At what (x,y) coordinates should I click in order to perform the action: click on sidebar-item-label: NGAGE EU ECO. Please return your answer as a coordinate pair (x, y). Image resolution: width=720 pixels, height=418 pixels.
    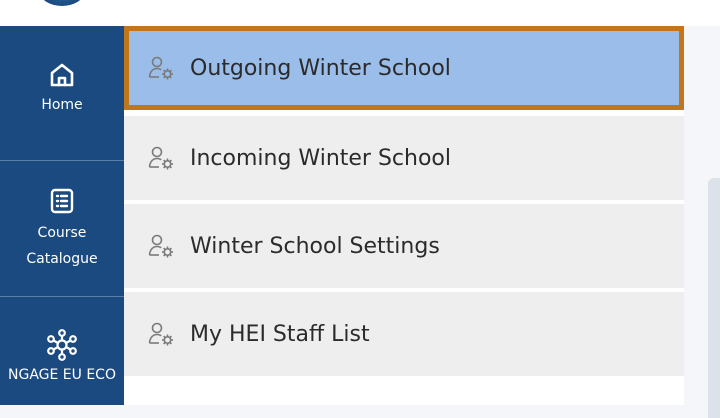
    Looking at the image, I should click on (62, 375).